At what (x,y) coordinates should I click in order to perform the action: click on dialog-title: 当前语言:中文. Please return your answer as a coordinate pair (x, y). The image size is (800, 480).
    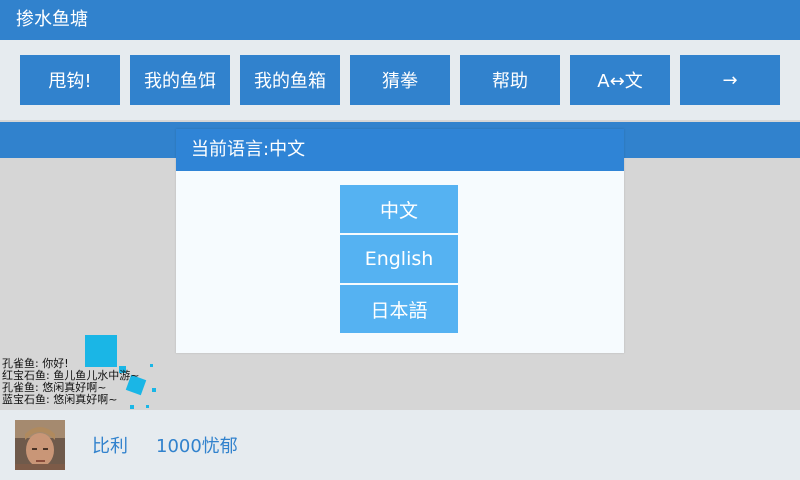
    Looking at the image, I should click on (400, 150).